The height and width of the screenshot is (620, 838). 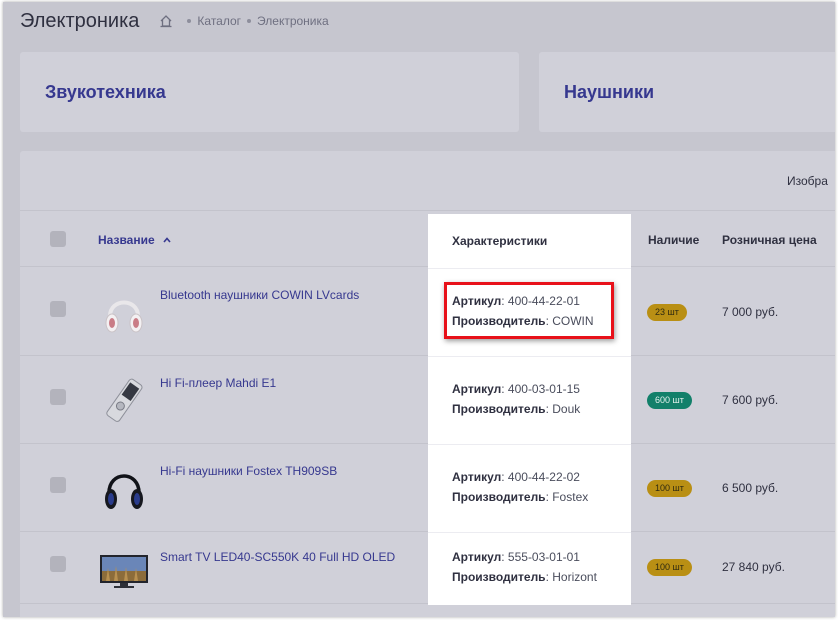 I want to click on article-line: Артикул: 555-03-01-01, so click(x=524, y=557).